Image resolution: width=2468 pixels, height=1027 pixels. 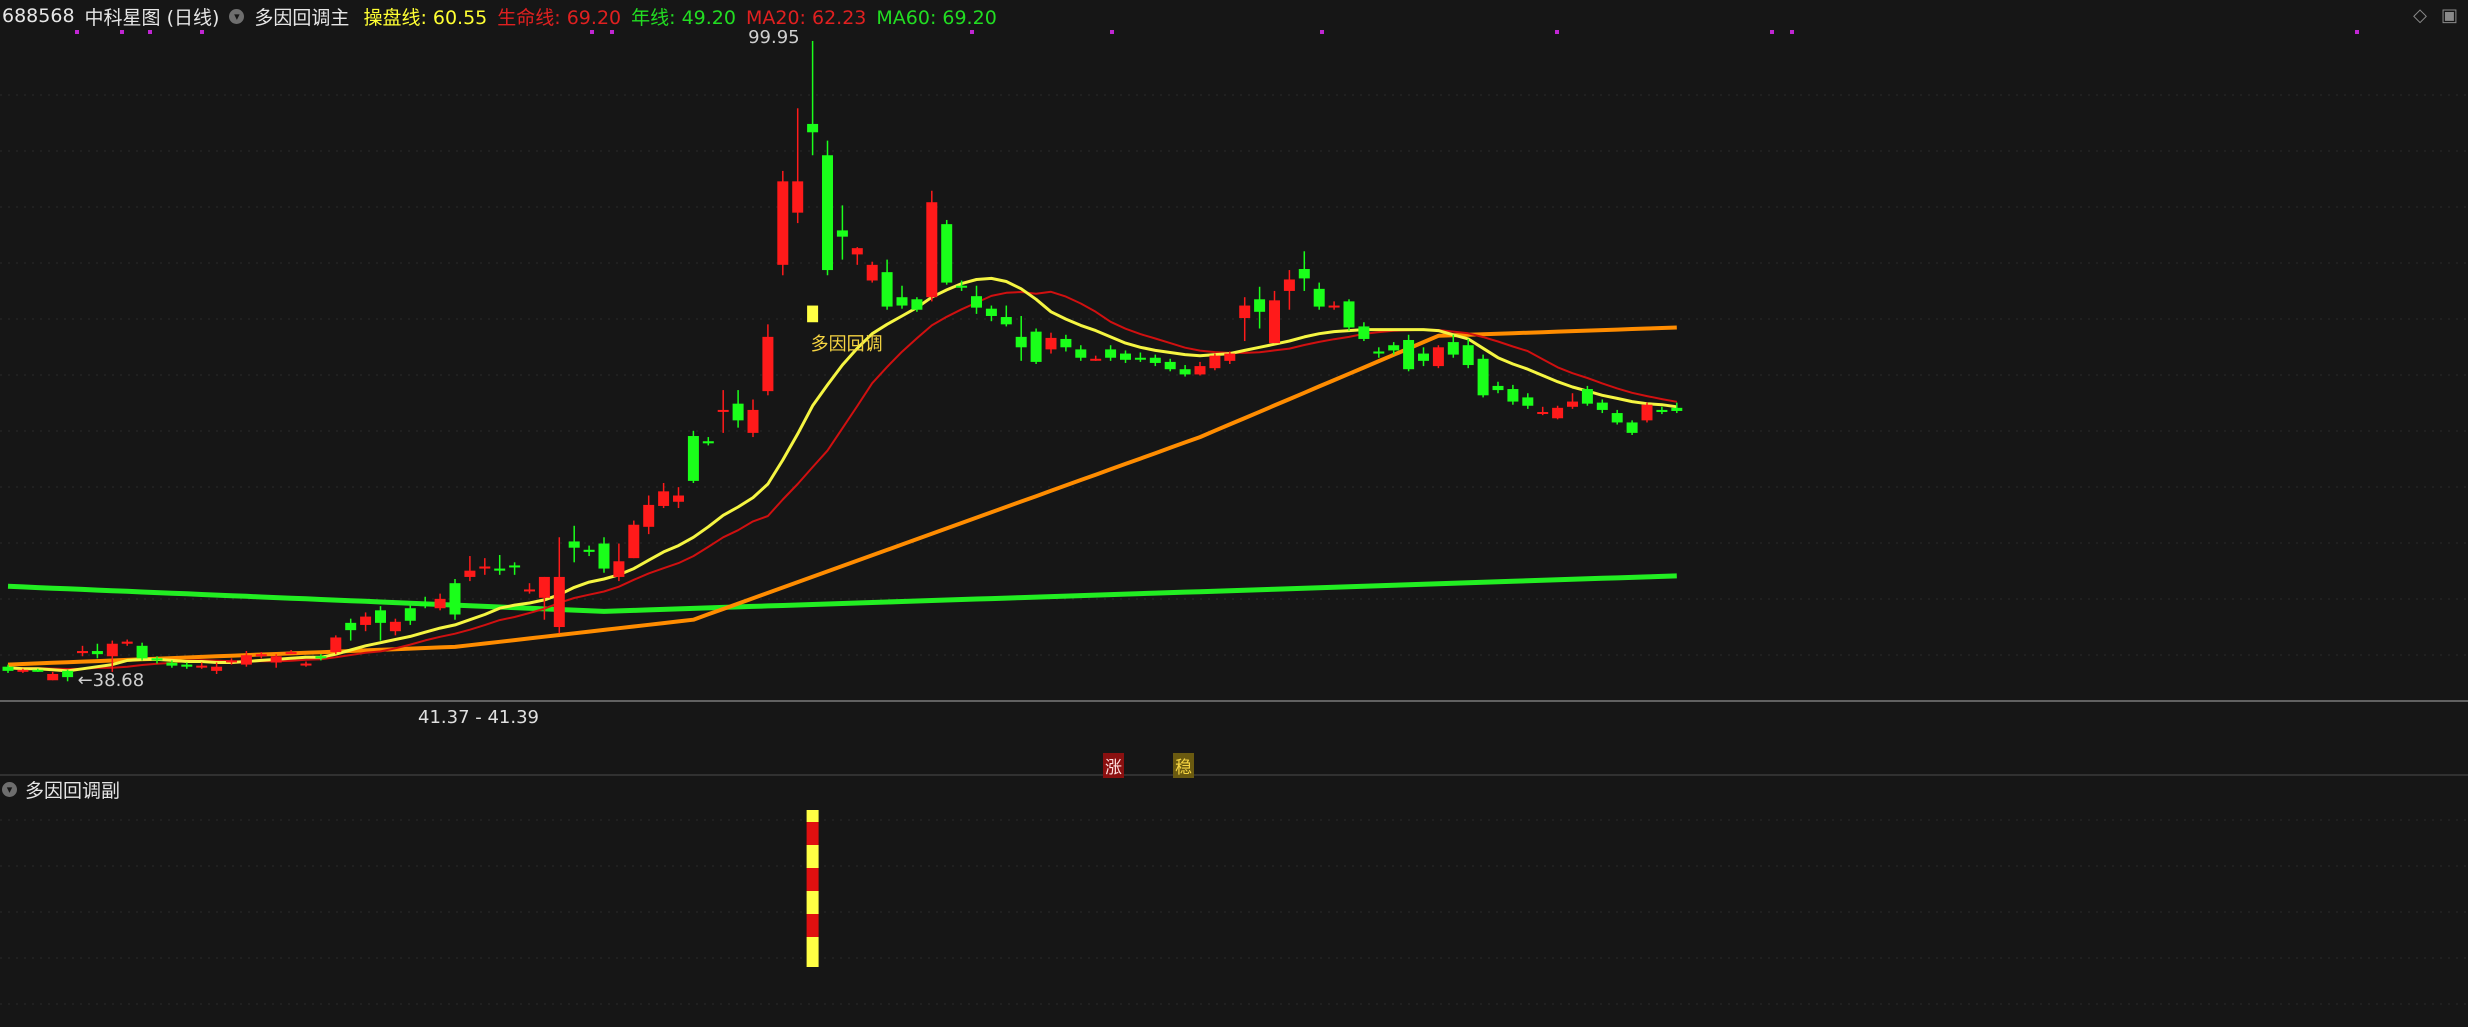 What do you see at coordinates (774, 37) in the screenshot?
I see `high-price-label: 99.95` at bounding box center [774, 37].